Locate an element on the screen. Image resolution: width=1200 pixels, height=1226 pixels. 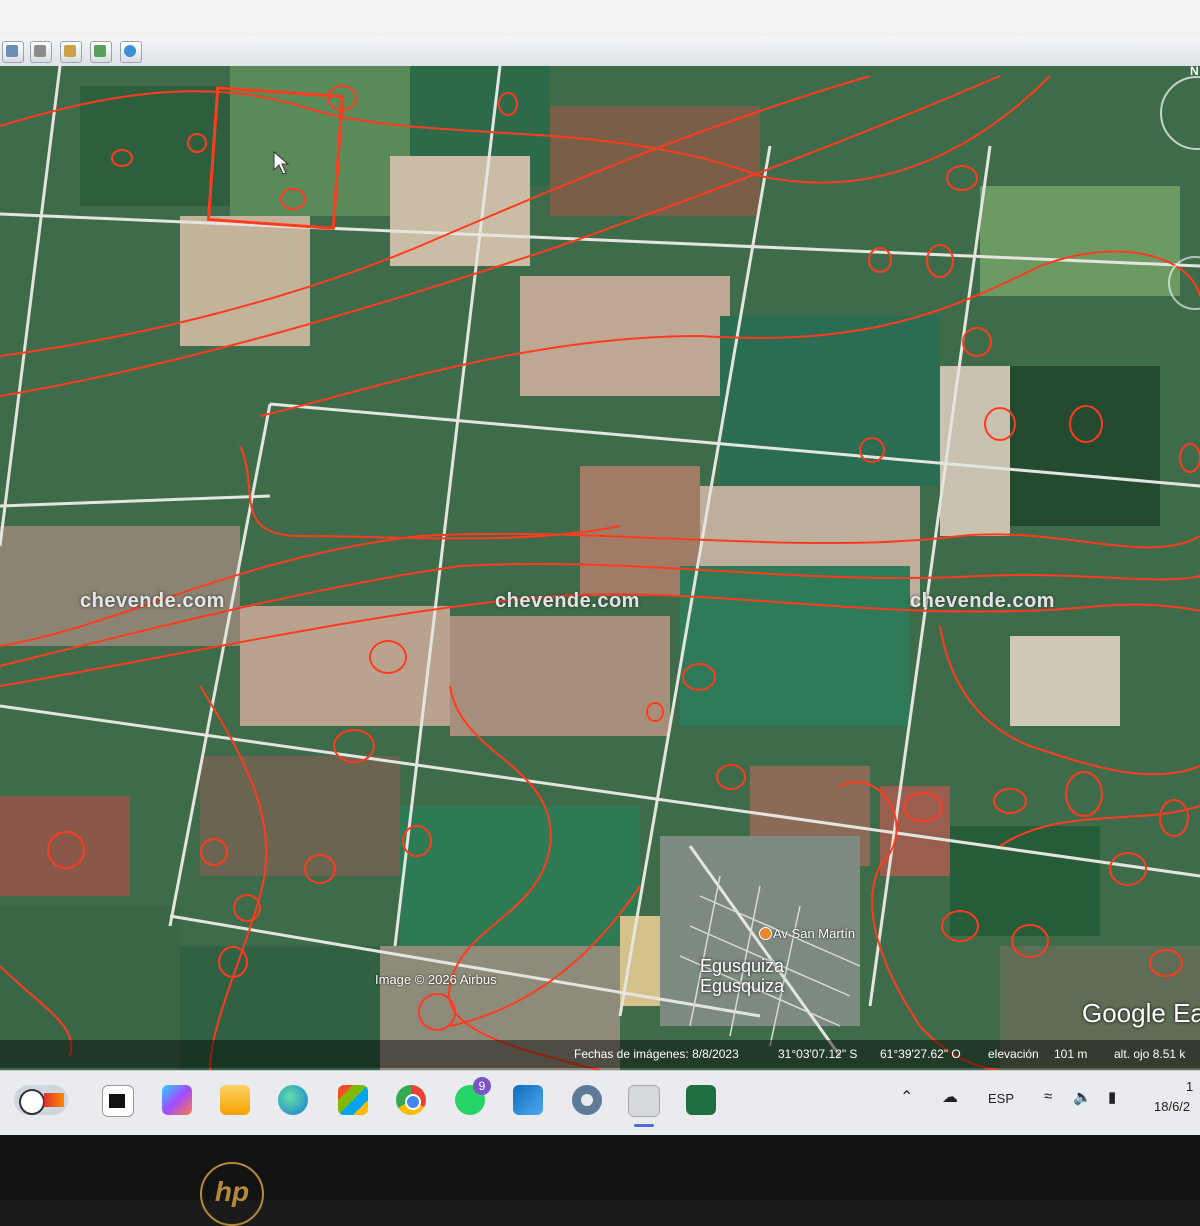
taskbar: 9 ⌃ ☁ ESP ≈ 🔈 ▮ 1 18/6/2 is located at coordinates (600, 1100).